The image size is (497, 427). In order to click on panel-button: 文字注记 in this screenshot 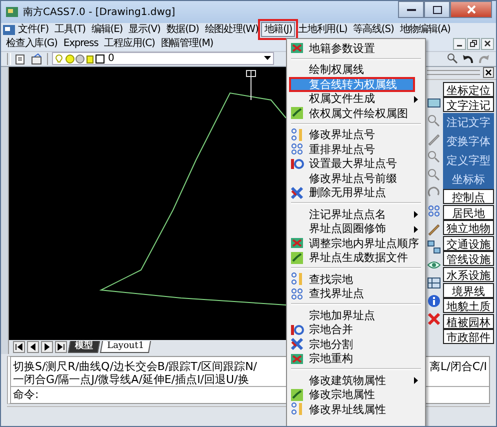, I will do `click(468, 104)`.